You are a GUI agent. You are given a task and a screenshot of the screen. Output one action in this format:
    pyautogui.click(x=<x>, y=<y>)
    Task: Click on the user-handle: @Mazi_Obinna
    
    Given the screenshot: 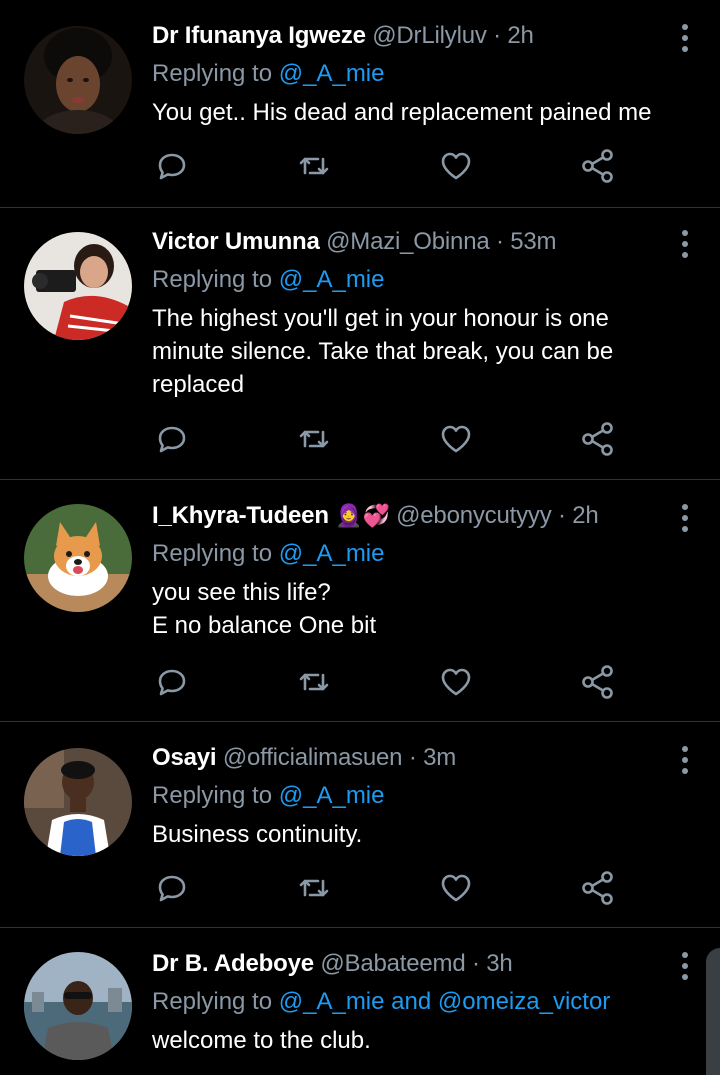 What is the action you would take?
    pyautogui.click(x=408, y=241)
    